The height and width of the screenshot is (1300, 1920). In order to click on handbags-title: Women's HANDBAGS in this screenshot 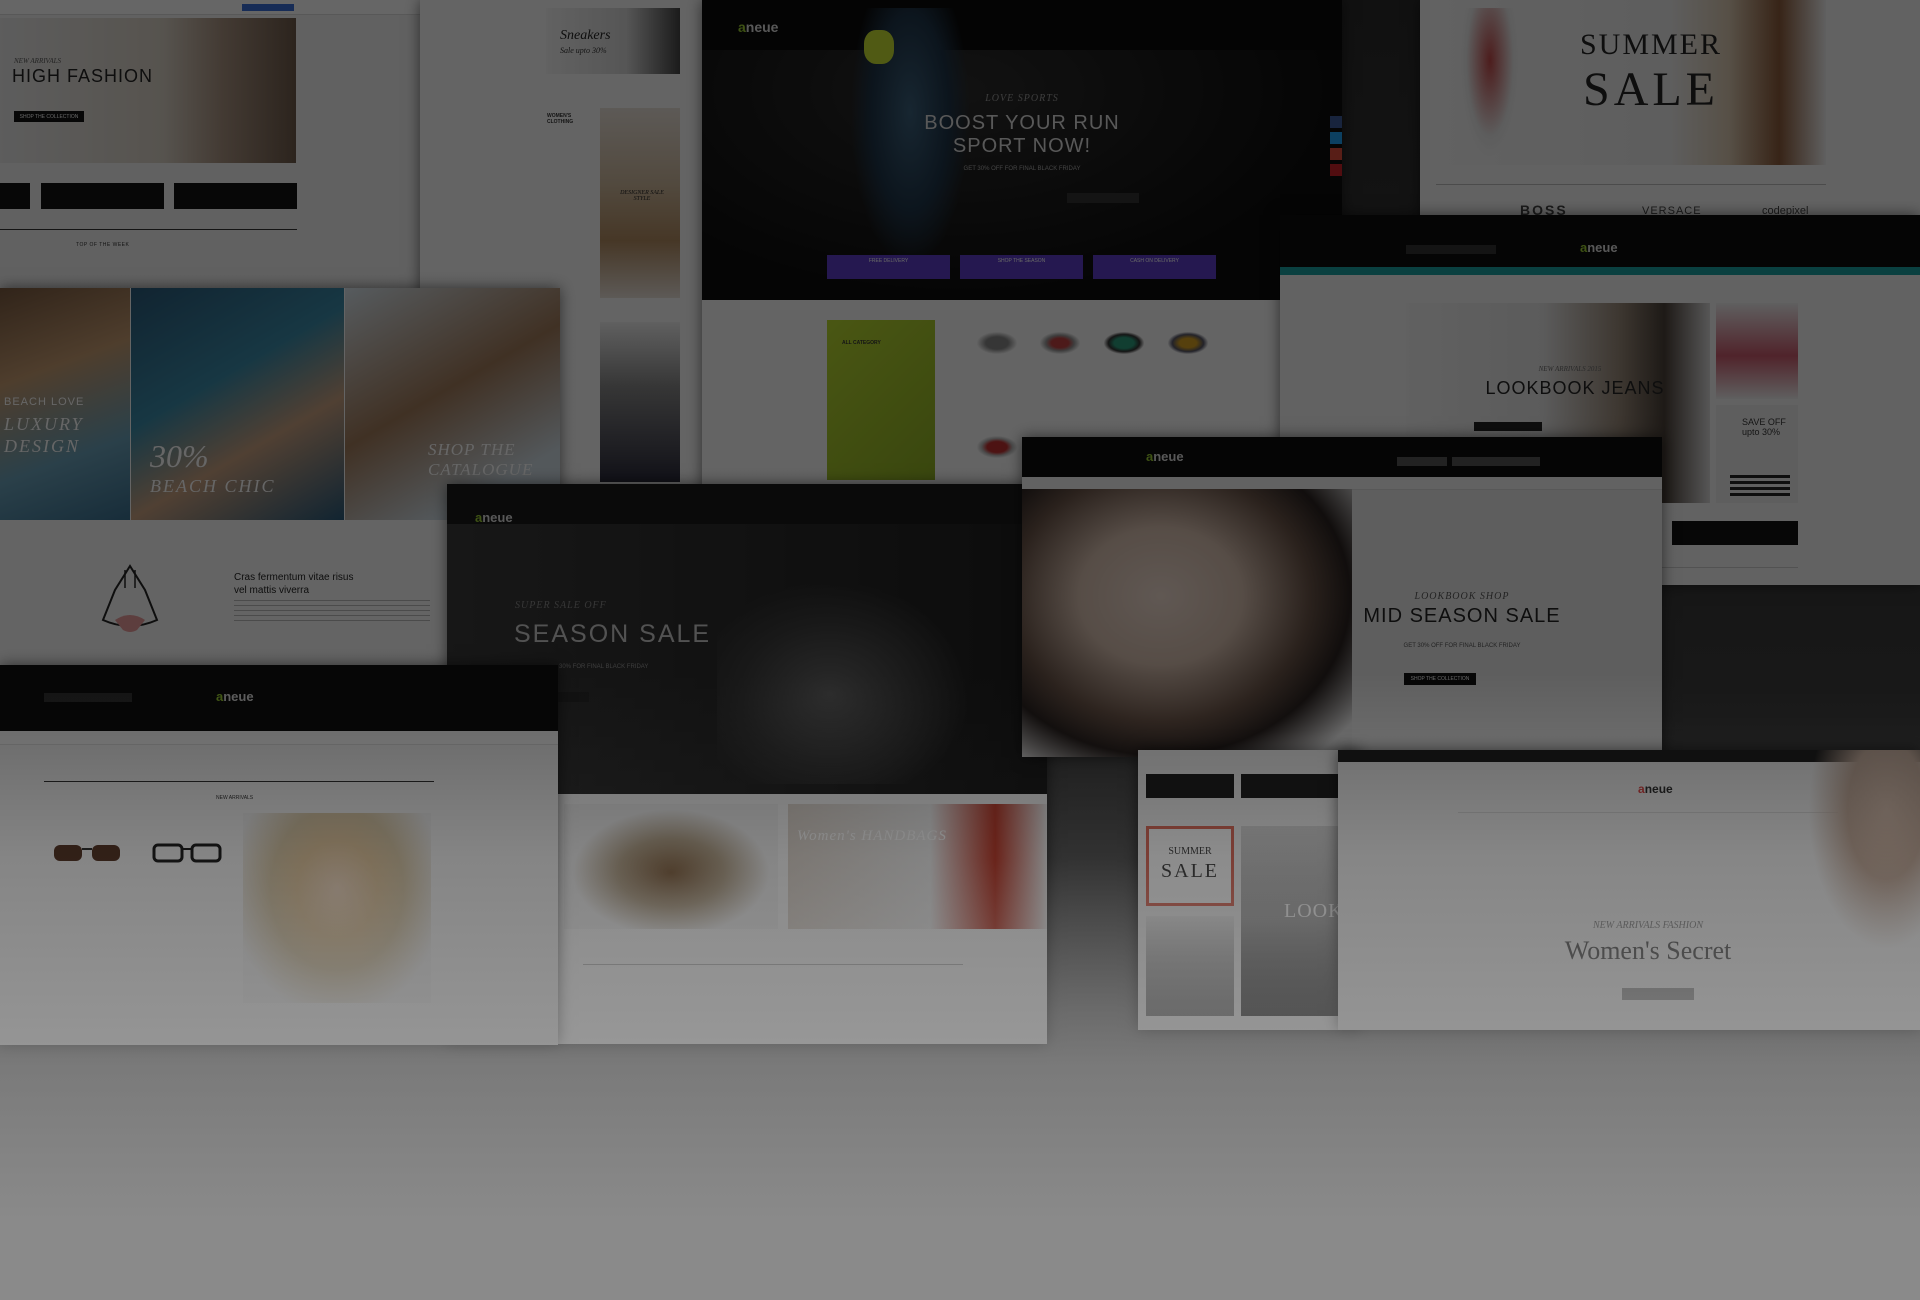, I will do `click(872, 836)`.